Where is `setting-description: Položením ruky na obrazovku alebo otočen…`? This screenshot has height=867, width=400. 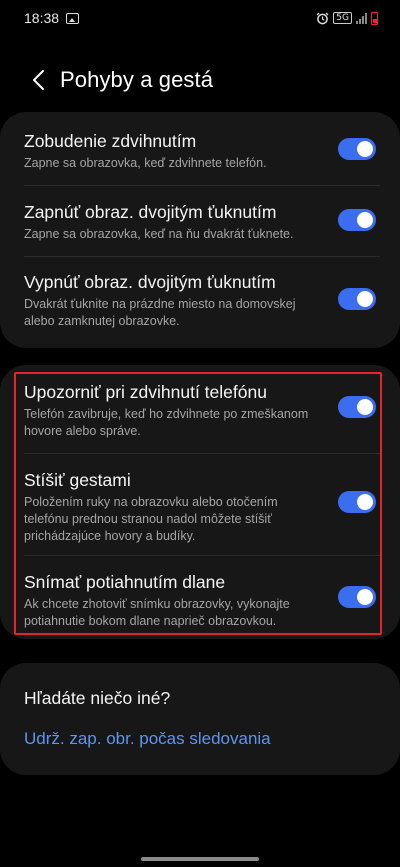
setting-description: Položením ruky na obrazovku alebo otočen… is located at coordinates (151, 519).